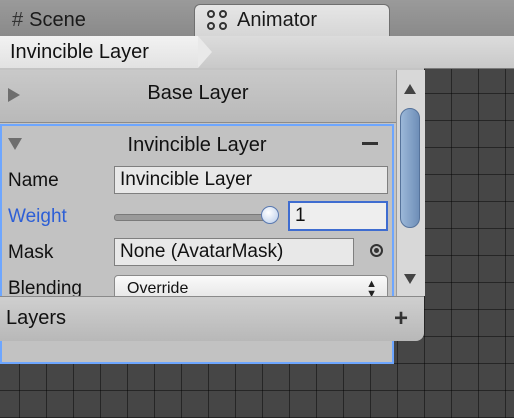  I want to click on layers-footer: Layers +, so click(212, 318).